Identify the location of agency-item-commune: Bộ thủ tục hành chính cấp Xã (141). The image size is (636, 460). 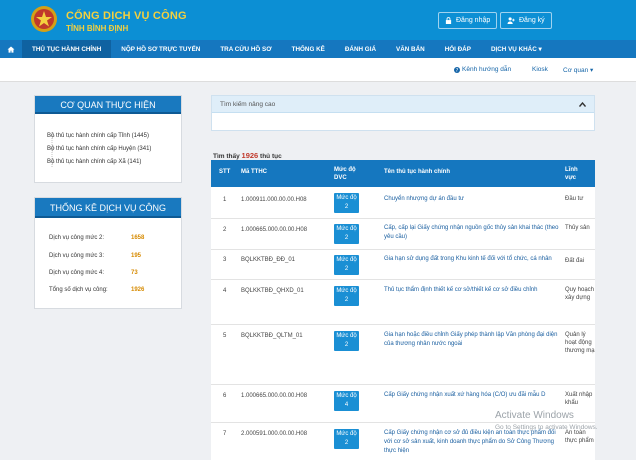
(94, 162).